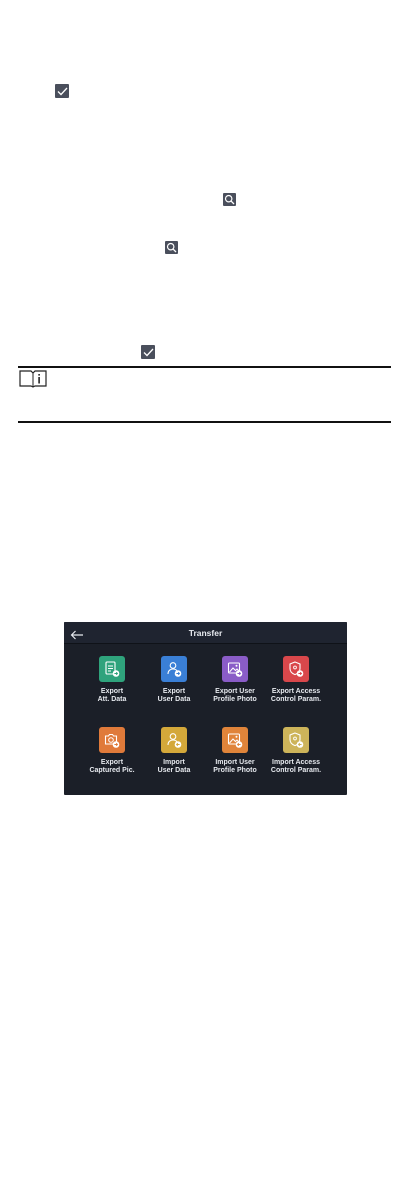 The height and width of the screenshot is (1191, 410). I want to click on photo-export-icon, so click(235, 669).